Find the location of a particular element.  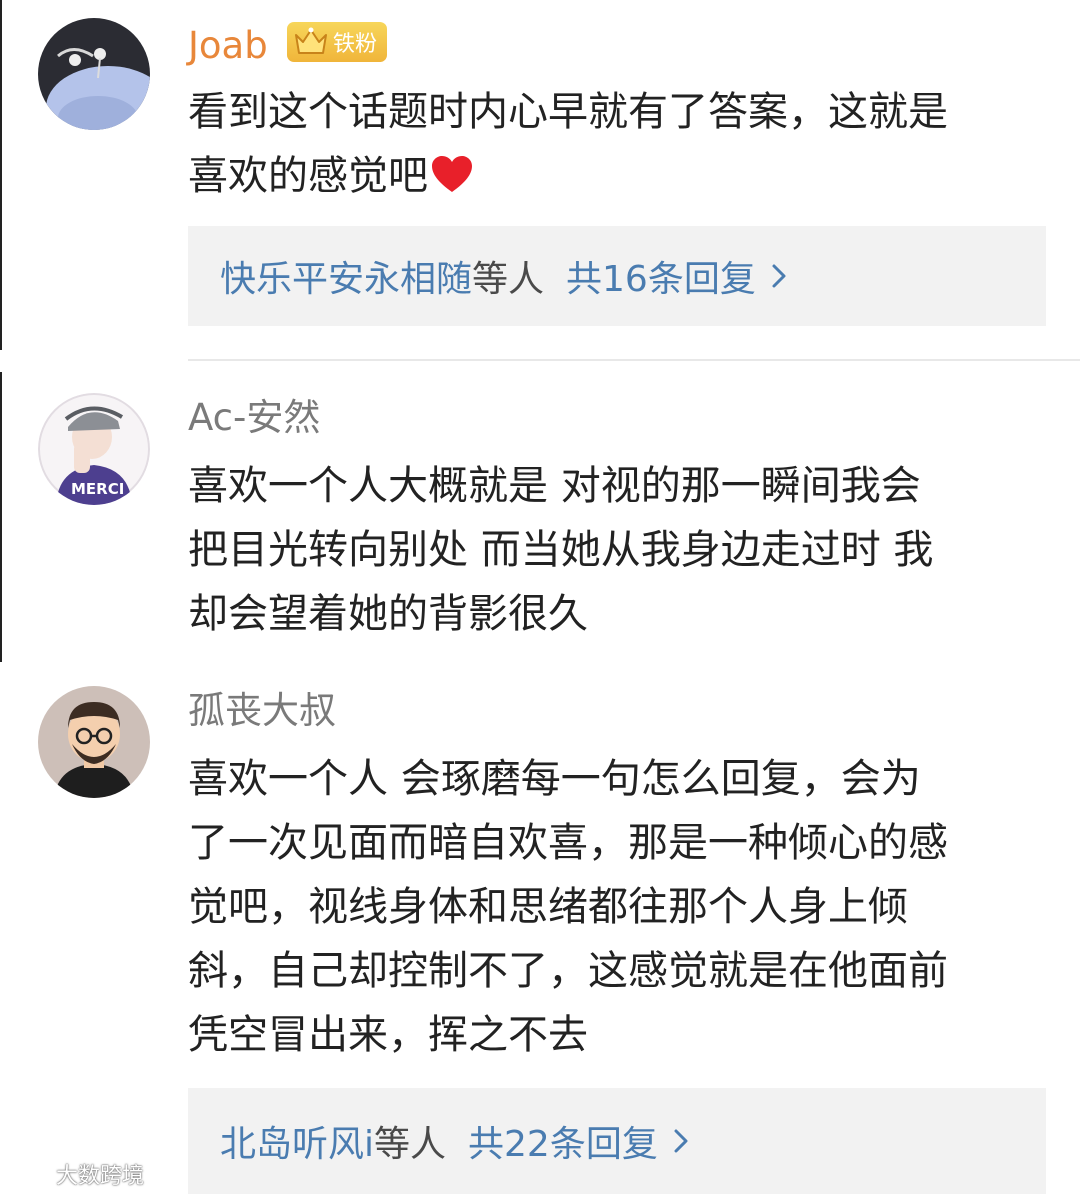

comment-line: 斜，自己却控制不了，这感觉就是在他面前 is located at coordinates (568, 971).